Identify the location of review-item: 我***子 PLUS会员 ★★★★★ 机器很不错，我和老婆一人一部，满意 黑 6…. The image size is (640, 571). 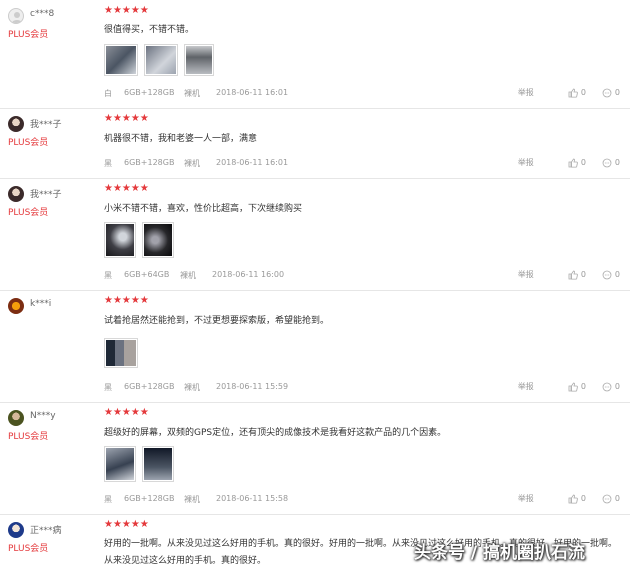
(315, 143).